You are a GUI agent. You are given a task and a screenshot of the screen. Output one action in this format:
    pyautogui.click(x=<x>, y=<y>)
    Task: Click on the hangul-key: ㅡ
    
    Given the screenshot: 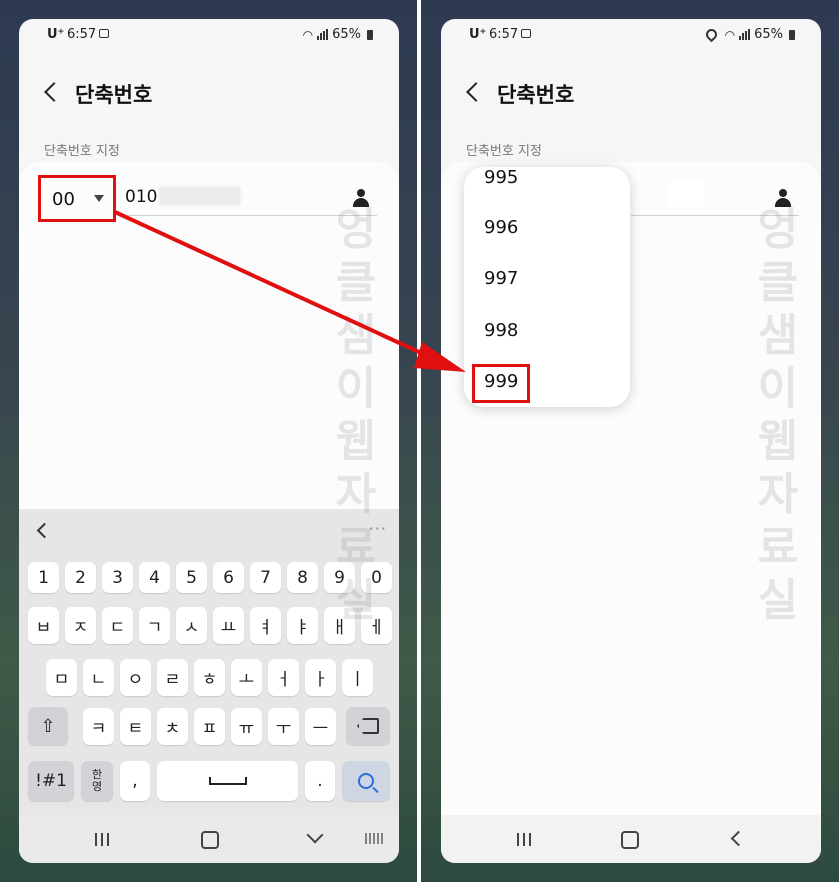 What is the action you would take?
    pyautogui.click(x=320, y=726)
    